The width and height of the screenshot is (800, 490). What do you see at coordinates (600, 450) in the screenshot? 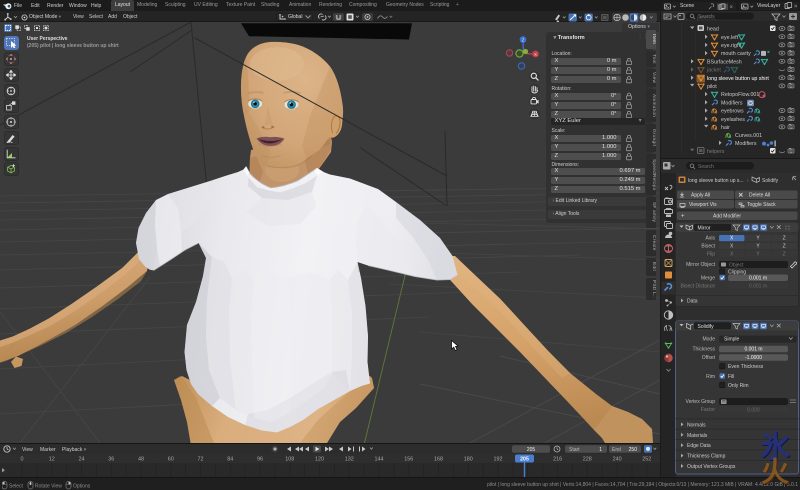
I see `svg-text: 1` at bounding box center [600, 450].